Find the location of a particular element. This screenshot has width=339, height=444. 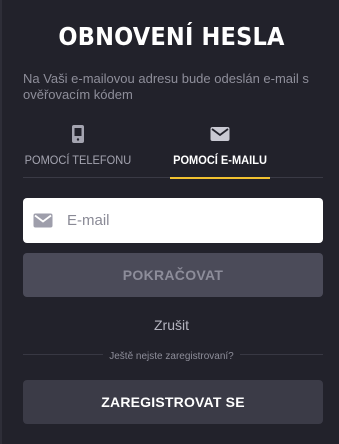

tab-email-label: POMOCÍ E-MAILU is located at coordinates (220, 160).